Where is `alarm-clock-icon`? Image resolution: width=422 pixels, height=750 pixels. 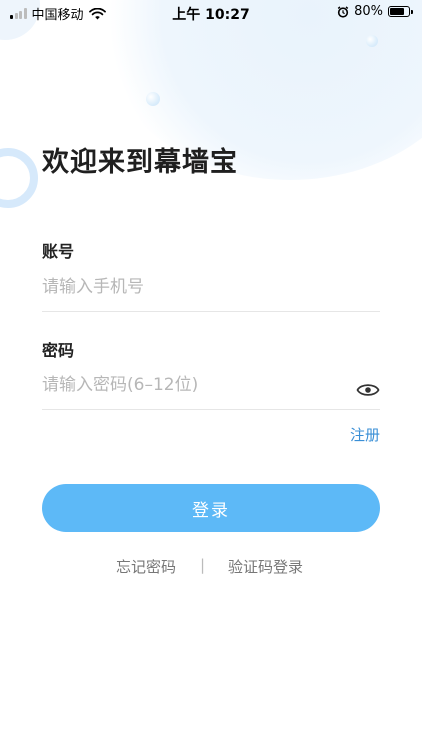
alarm-clock-icon is located at coordinates (343, 11).